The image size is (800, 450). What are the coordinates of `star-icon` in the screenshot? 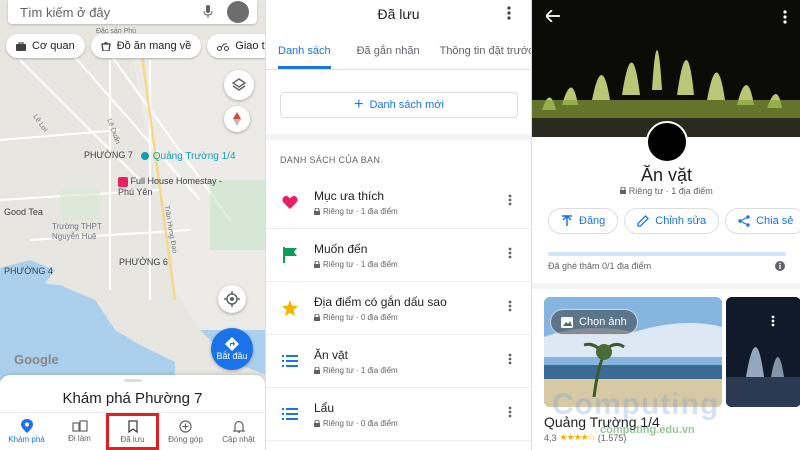 It's located at (290, 308).